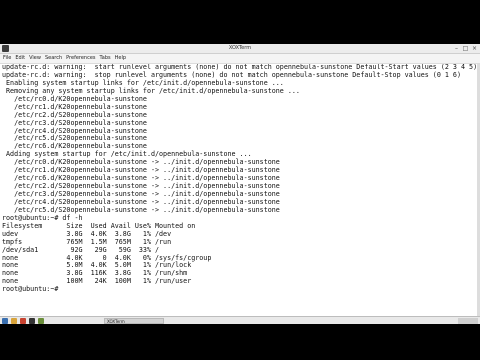 This screenshot has width=480, height=360. I want to click on maximize-icon: □, so click(465, 48).